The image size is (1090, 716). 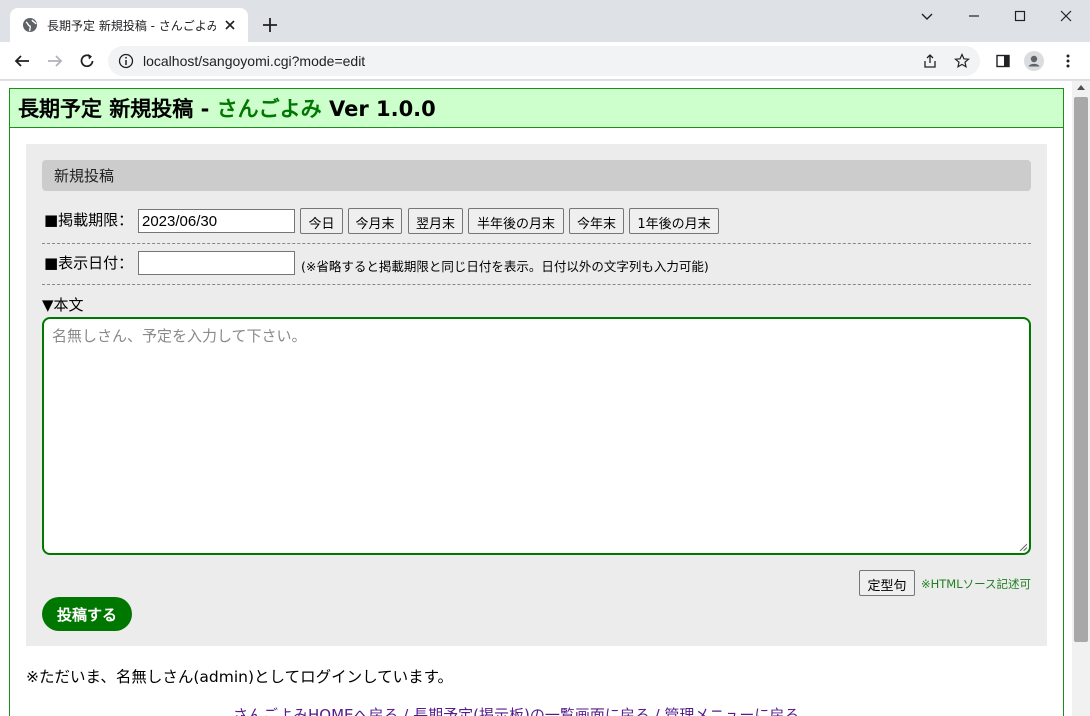 I want to click on info-icon, so click(x=126, y=61).